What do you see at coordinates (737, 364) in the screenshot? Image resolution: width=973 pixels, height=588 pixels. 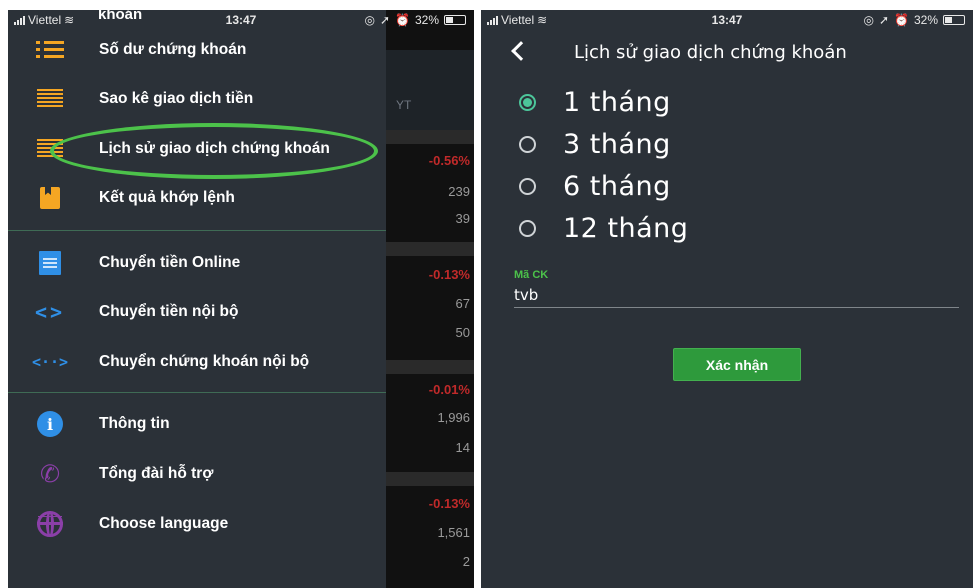 I see `confirm-button: Xác nhận` at bounding box center [737, 364].